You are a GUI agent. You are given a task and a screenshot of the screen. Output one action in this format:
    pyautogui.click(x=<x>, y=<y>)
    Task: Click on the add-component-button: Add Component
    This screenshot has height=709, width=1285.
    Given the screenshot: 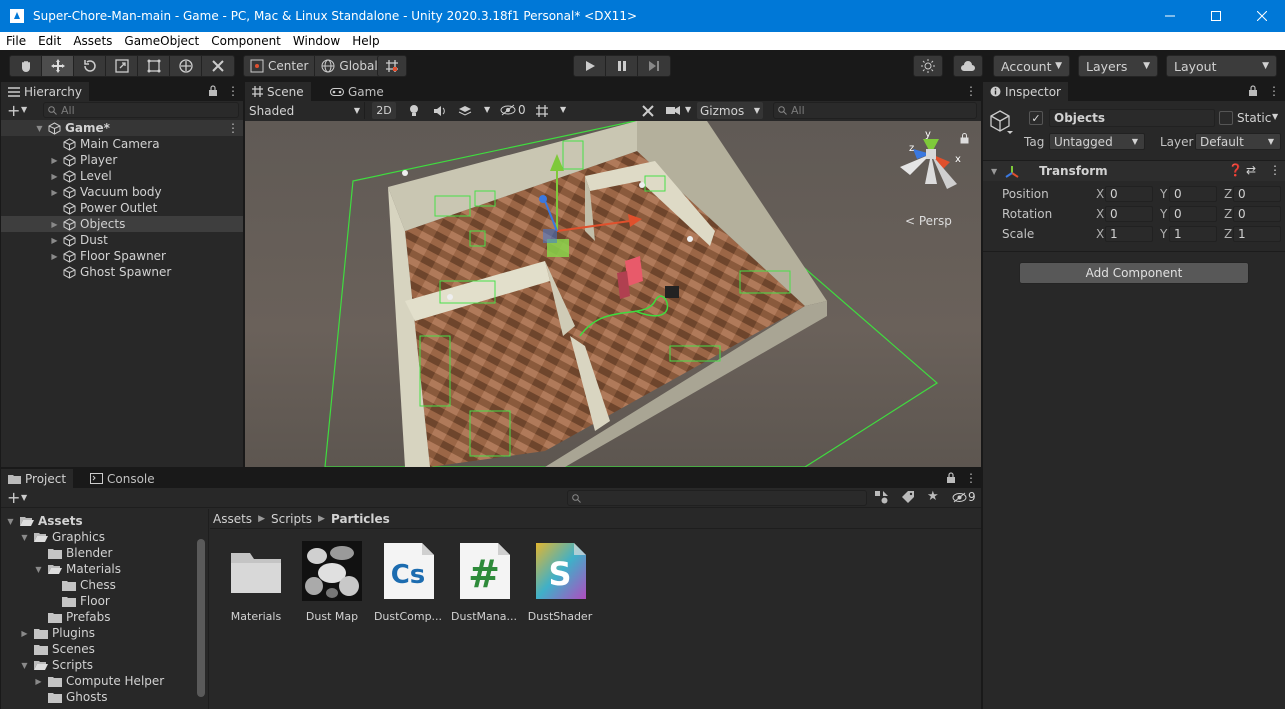 What is the action you would take?
    pyautogui.click(x=1134, y=273)
    